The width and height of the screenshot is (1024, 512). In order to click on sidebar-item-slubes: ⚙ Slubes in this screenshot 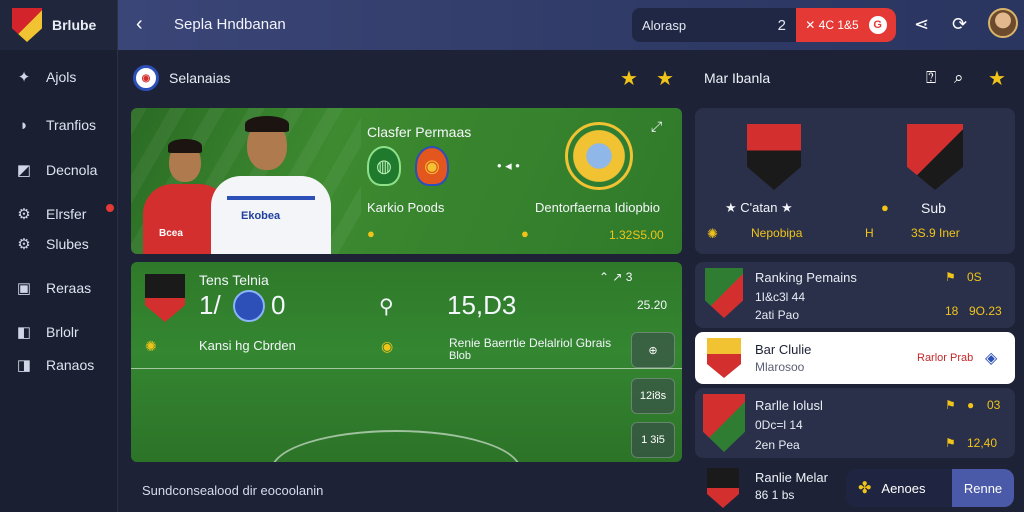, I will do `click(51, 244)`.